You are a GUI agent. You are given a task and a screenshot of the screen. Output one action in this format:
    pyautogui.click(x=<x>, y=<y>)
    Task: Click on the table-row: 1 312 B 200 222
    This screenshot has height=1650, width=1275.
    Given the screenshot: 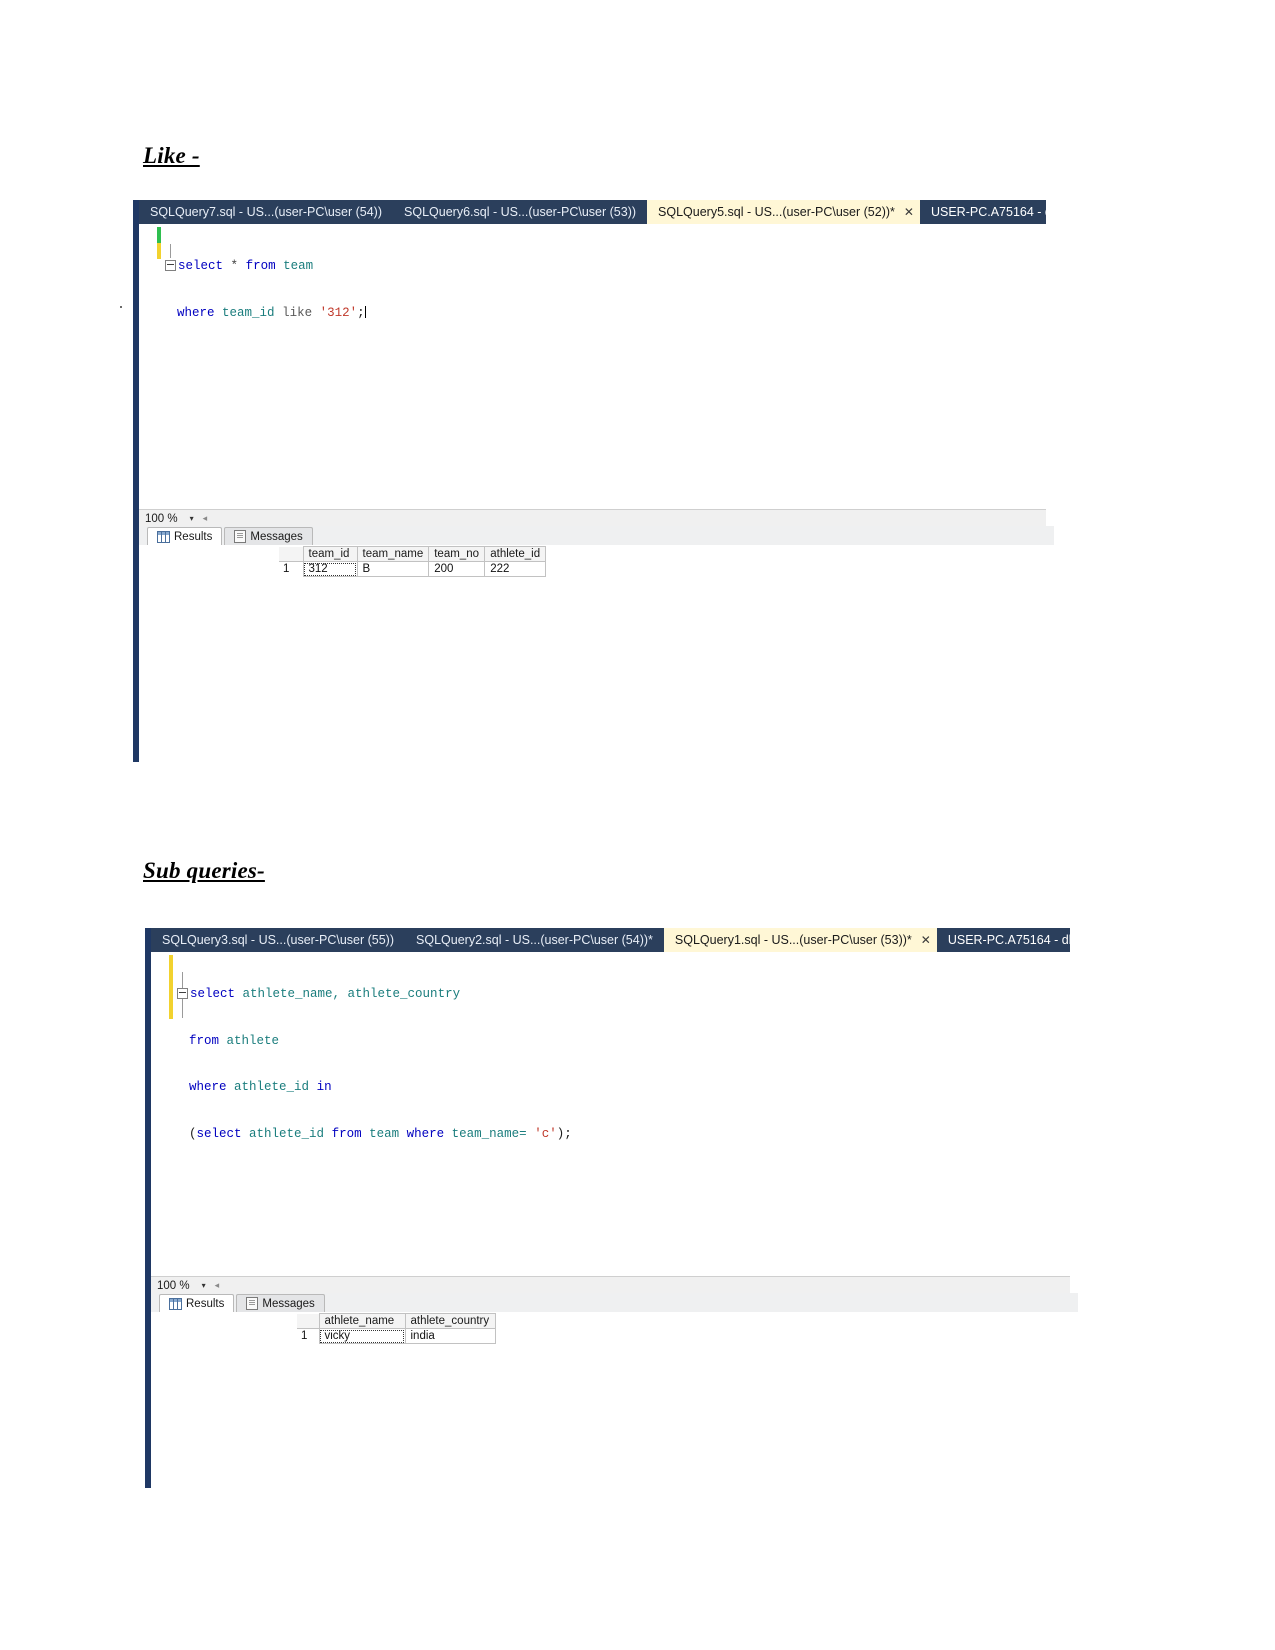 What is the action you would take?
    pyautogui.click(x=413, y=569)
    